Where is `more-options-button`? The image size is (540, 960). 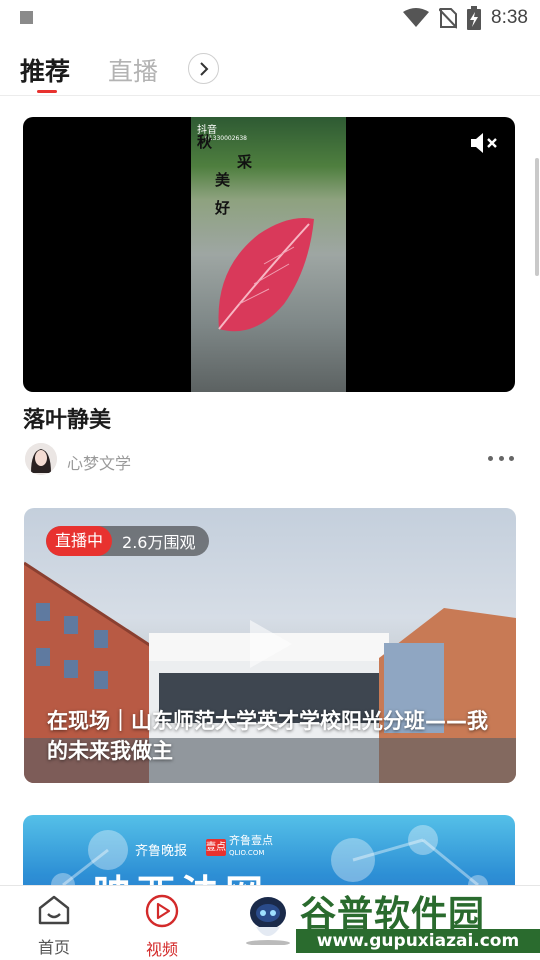 more-options-button is located at coordinates (501, 460).